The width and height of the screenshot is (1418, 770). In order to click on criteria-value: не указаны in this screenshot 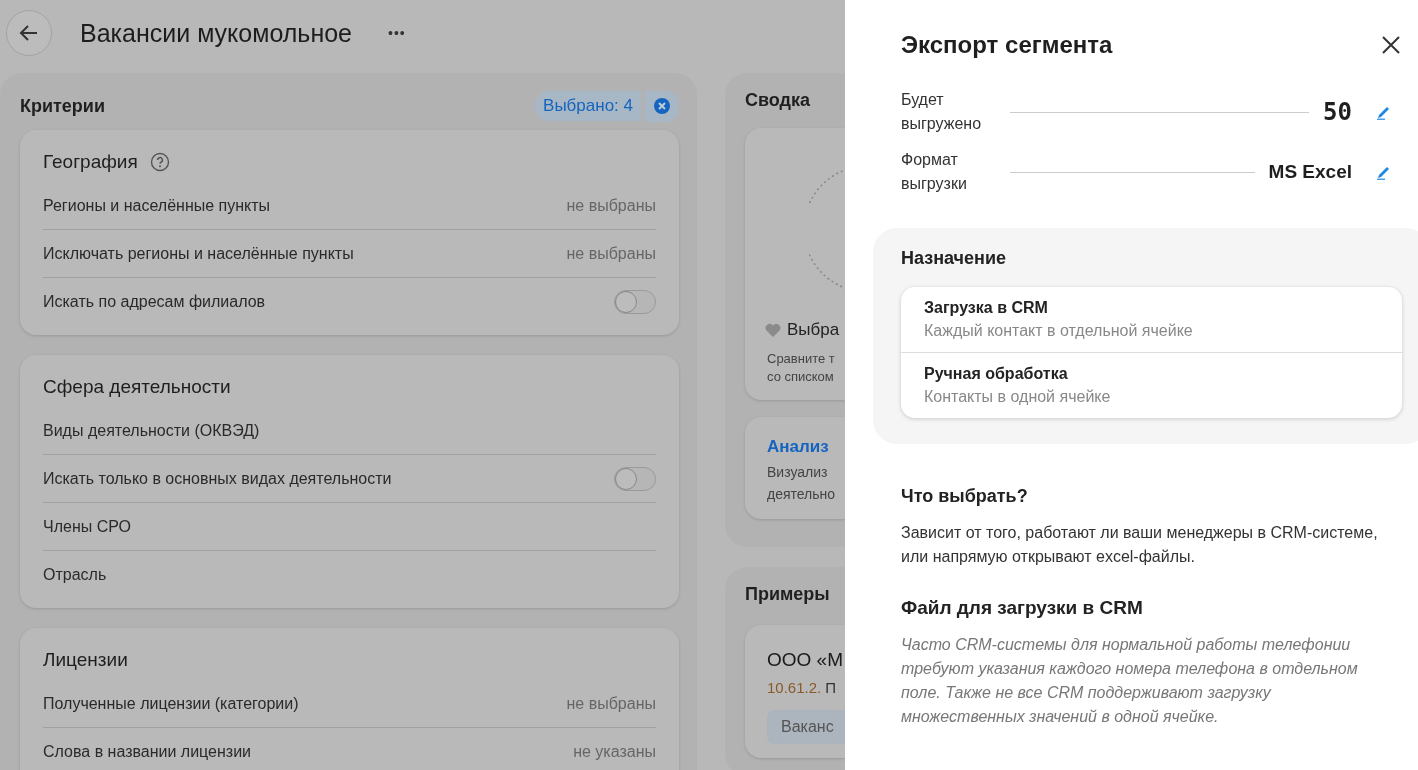, I will do `click(614, 751)`.